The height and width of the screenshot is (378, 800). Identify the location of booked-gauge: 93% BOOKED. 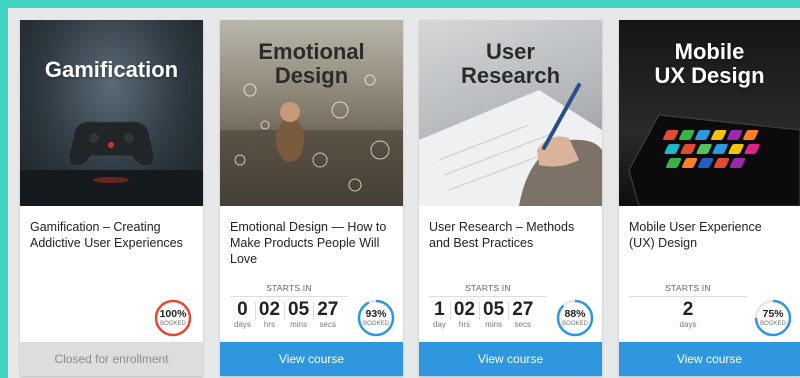
(376, 318).